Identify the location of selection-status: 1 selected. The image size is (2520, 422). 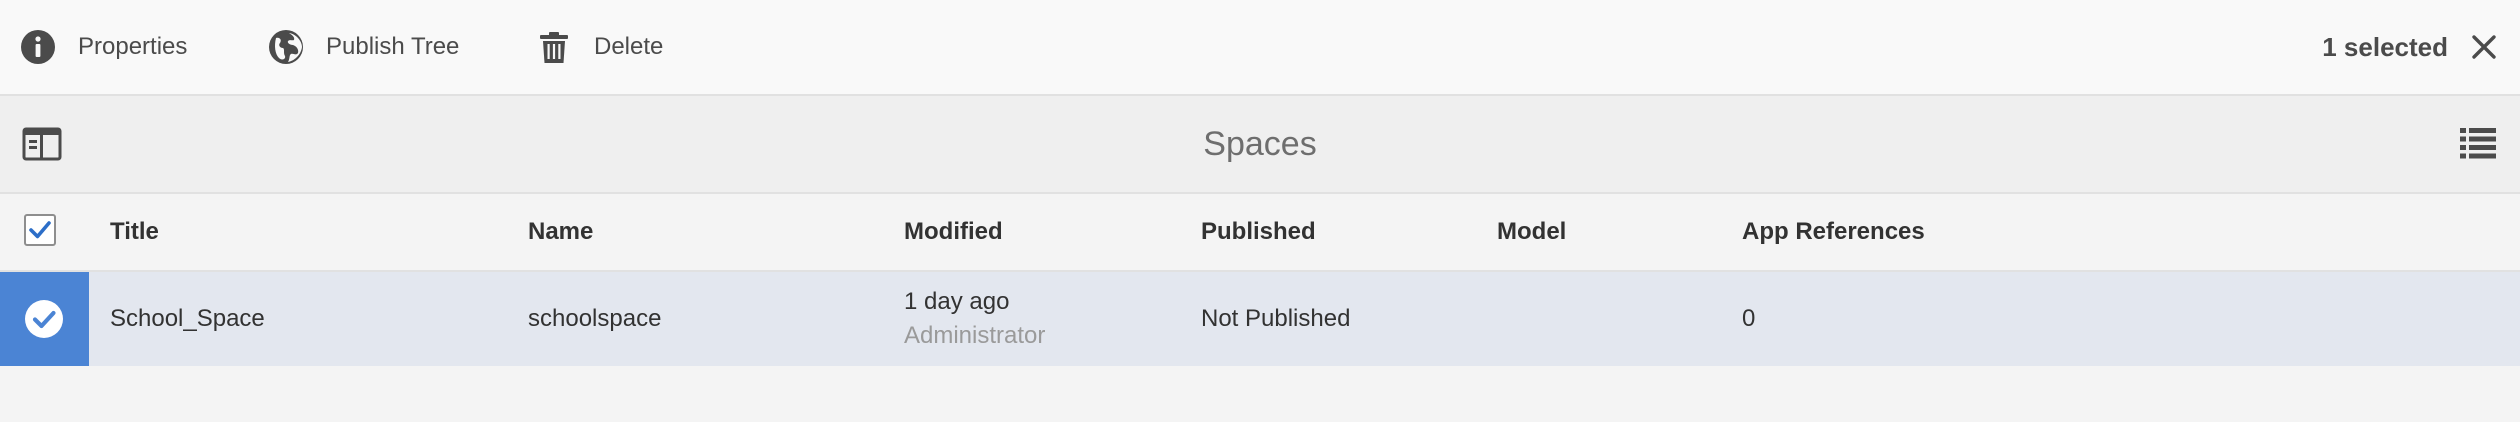
(2410, 47).